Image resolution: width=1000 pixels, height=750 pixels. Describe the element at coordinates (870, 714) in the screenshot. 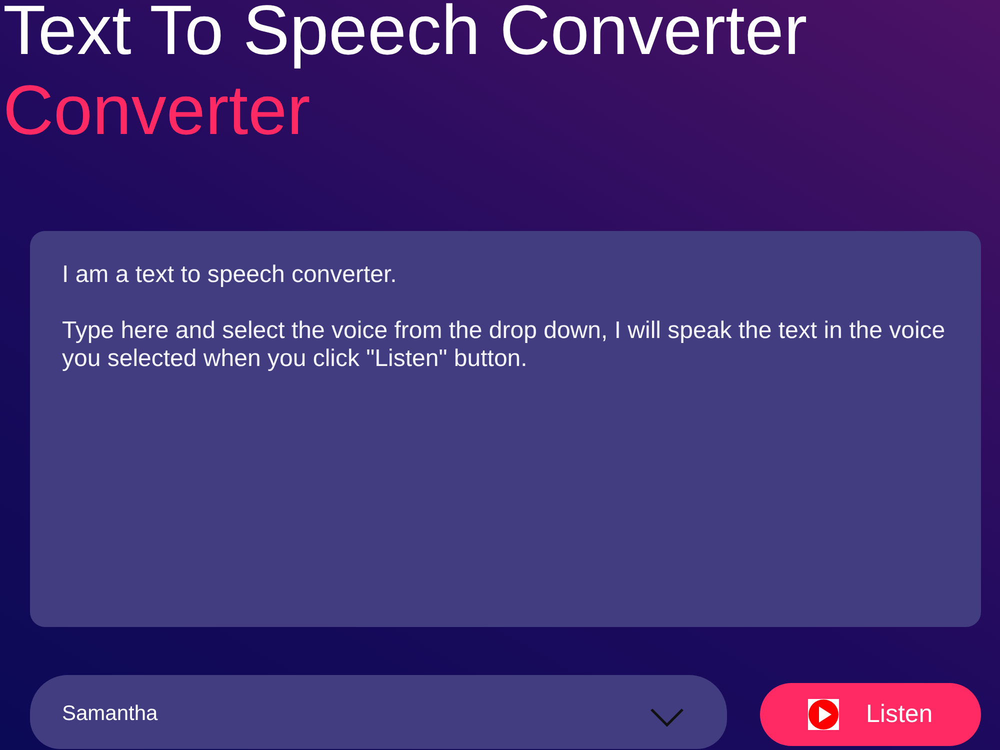

I see `listen-button: Listen` at that location.